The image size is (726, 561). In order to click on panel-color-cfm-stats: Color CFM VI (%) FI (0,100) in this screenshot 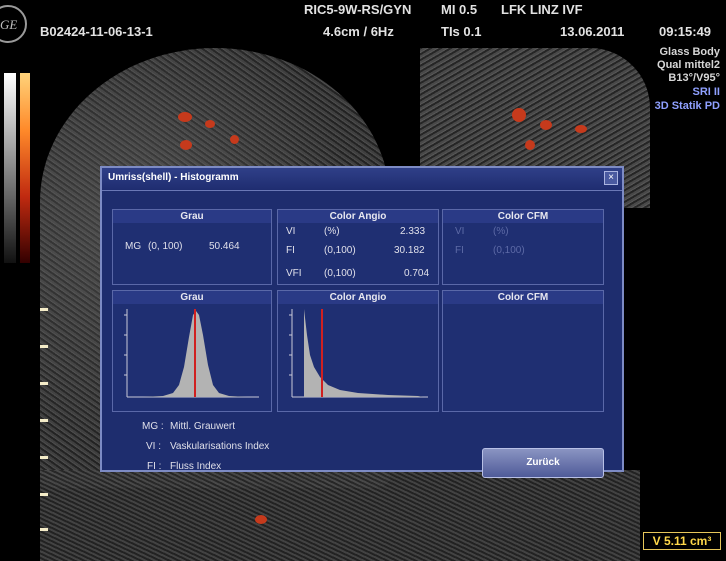, I will do `click(523, 247)`.